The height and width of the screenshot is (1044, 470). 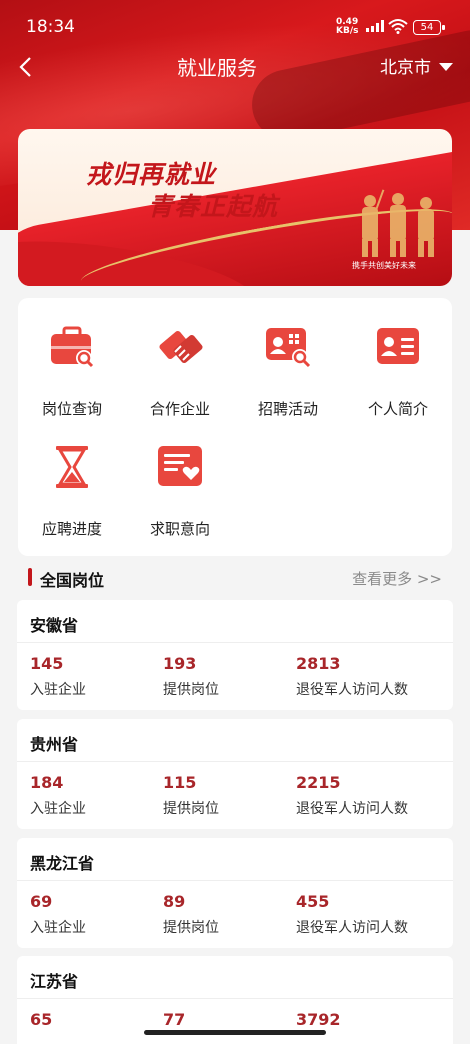 I want to click on nav-bar: 就业服务 北京市, so click(x=235, y=66).